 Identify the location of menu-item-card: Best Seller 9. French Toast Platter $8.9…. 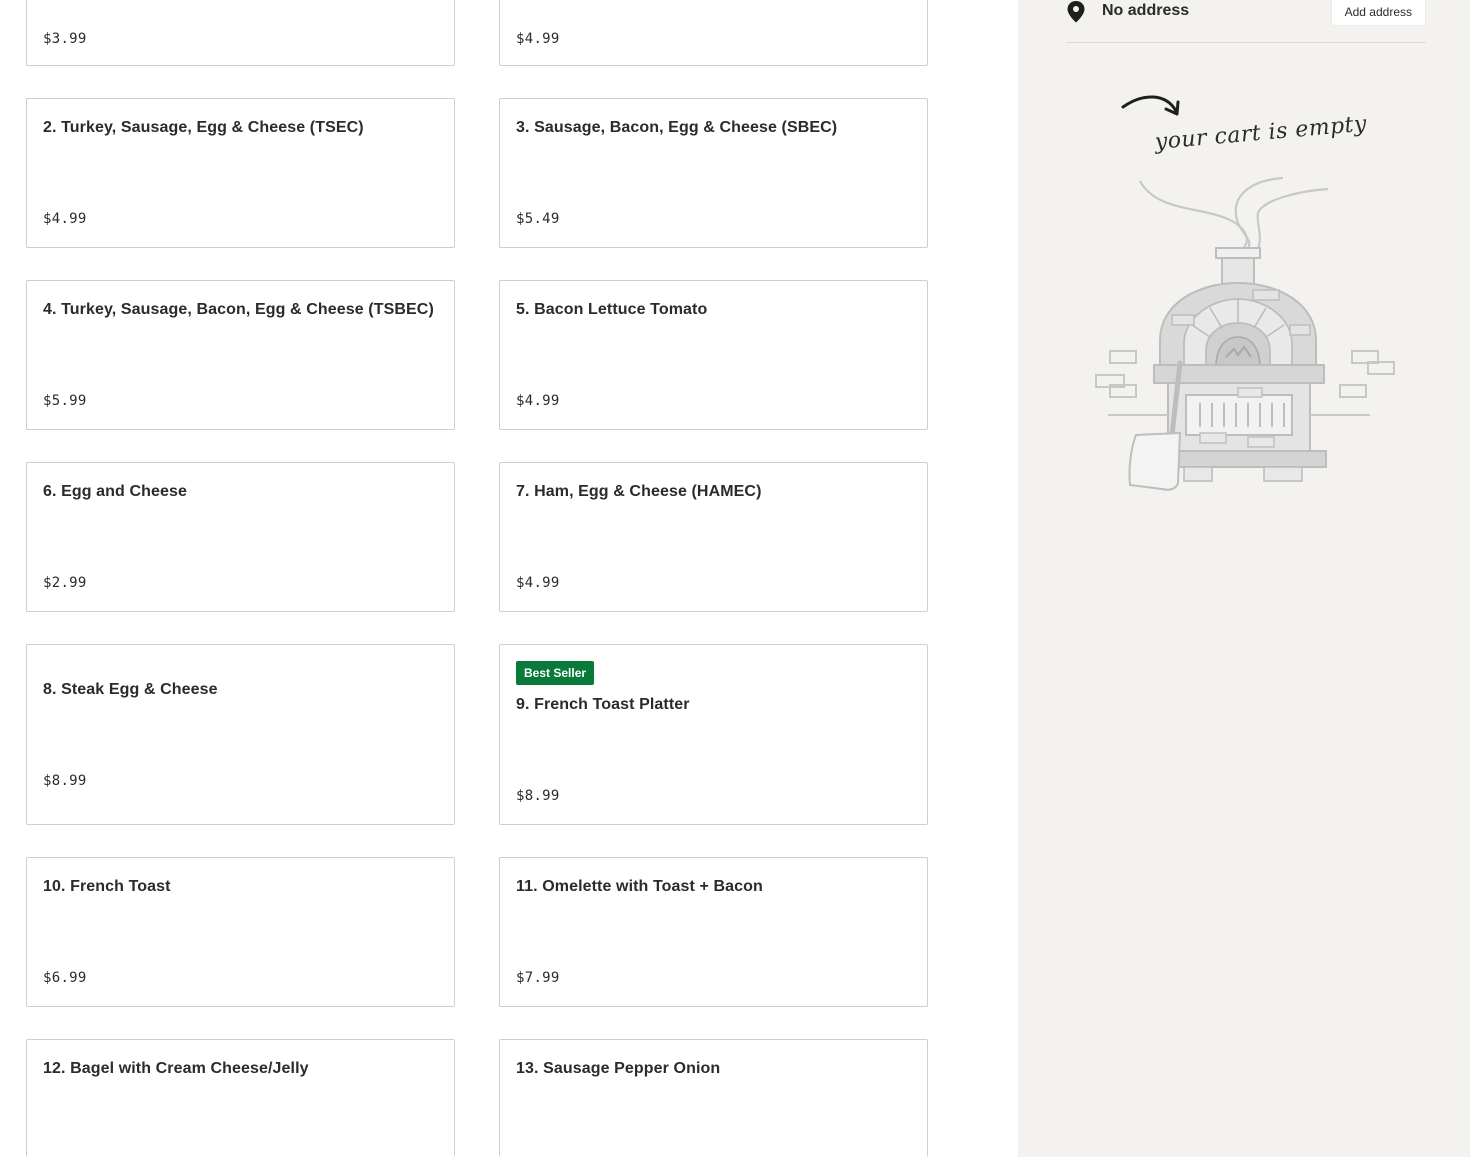
(713, 734).